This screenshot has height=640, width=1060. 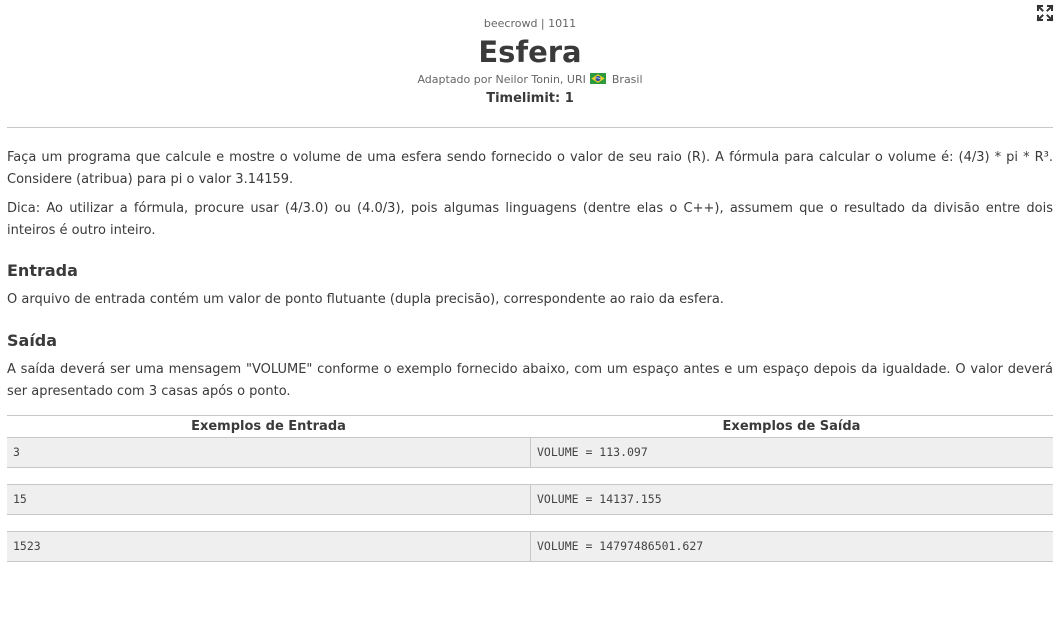 I want to click on examples-input-header: Exemplos de Entrada, so click(x=268, y=426).